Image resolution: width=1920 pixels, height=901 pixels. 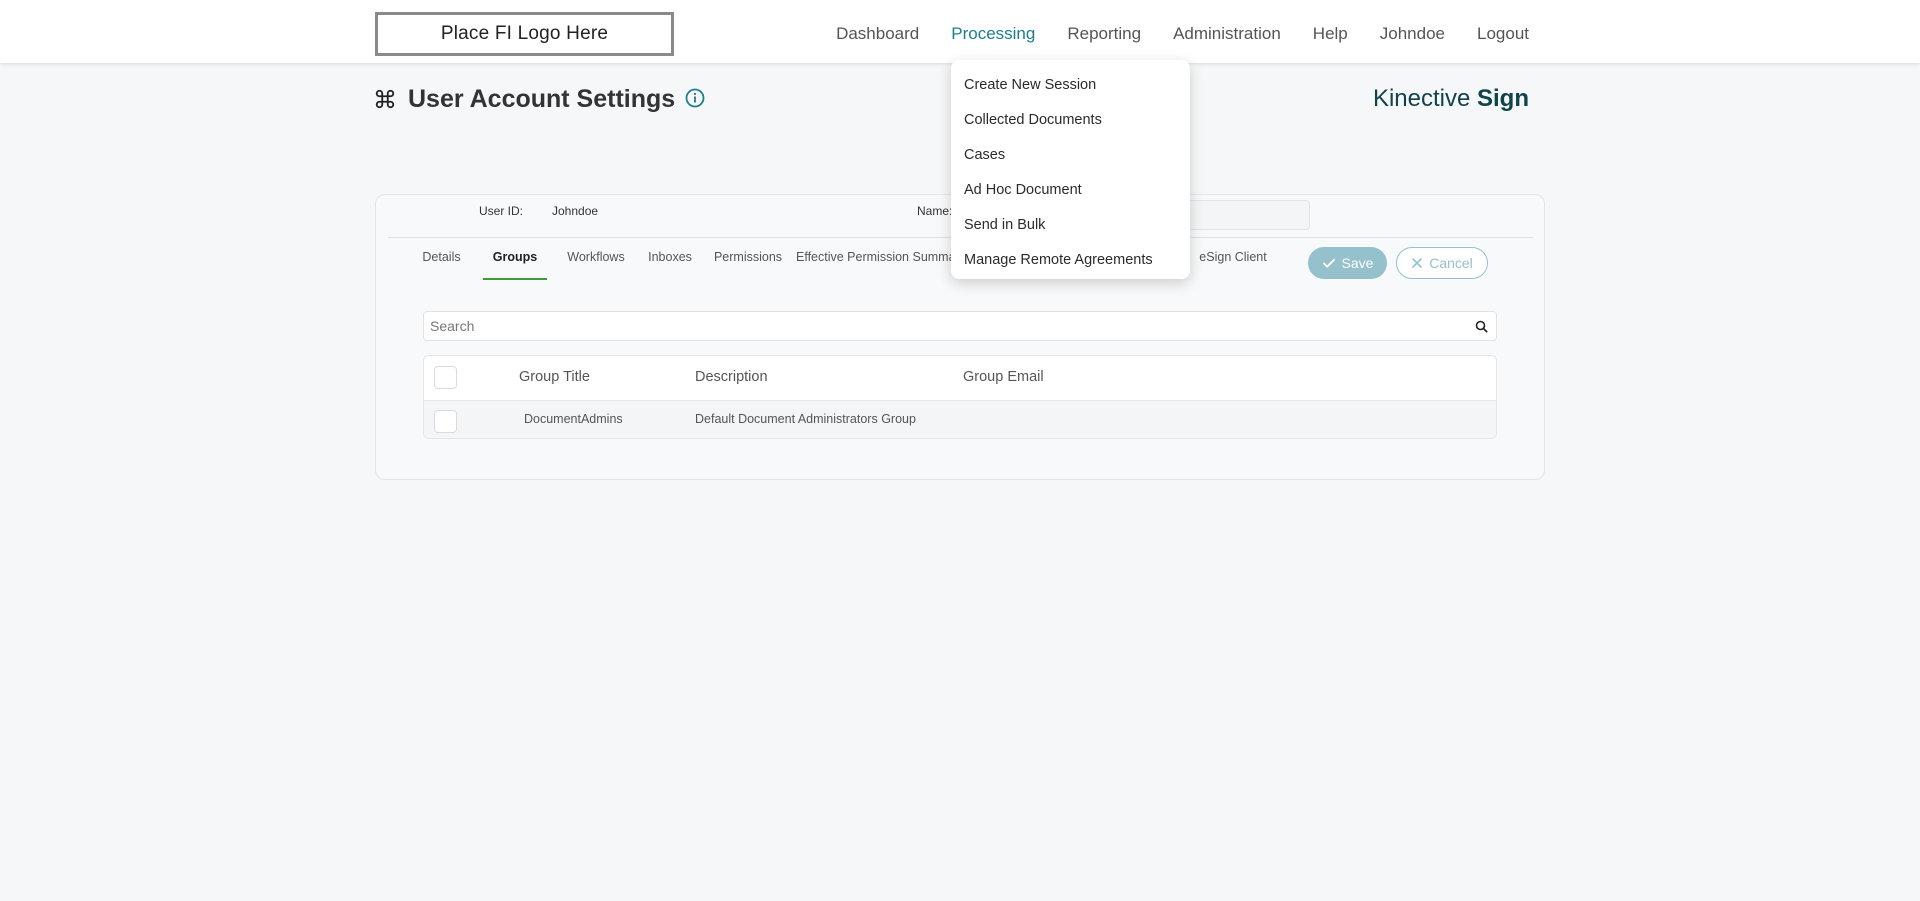 What do you see at coordinates (501, 211) in the screenshot?
I see `user-id-label: User ID:` at bounding box center [501, 211].